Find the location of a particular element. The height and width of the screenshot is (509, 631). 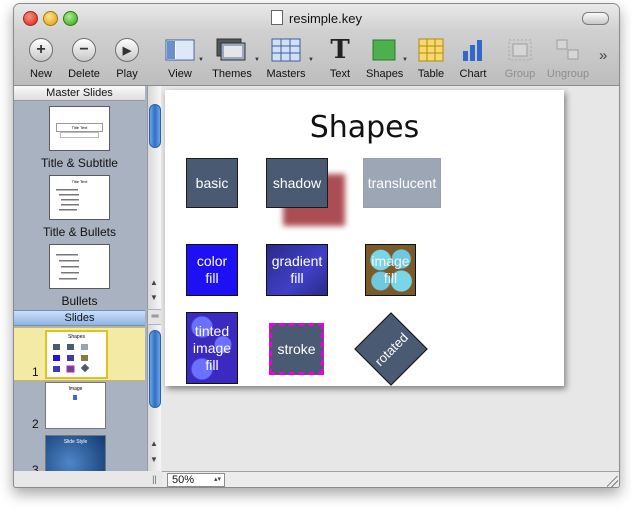

chart-icon is located at coordinates (472, 50).